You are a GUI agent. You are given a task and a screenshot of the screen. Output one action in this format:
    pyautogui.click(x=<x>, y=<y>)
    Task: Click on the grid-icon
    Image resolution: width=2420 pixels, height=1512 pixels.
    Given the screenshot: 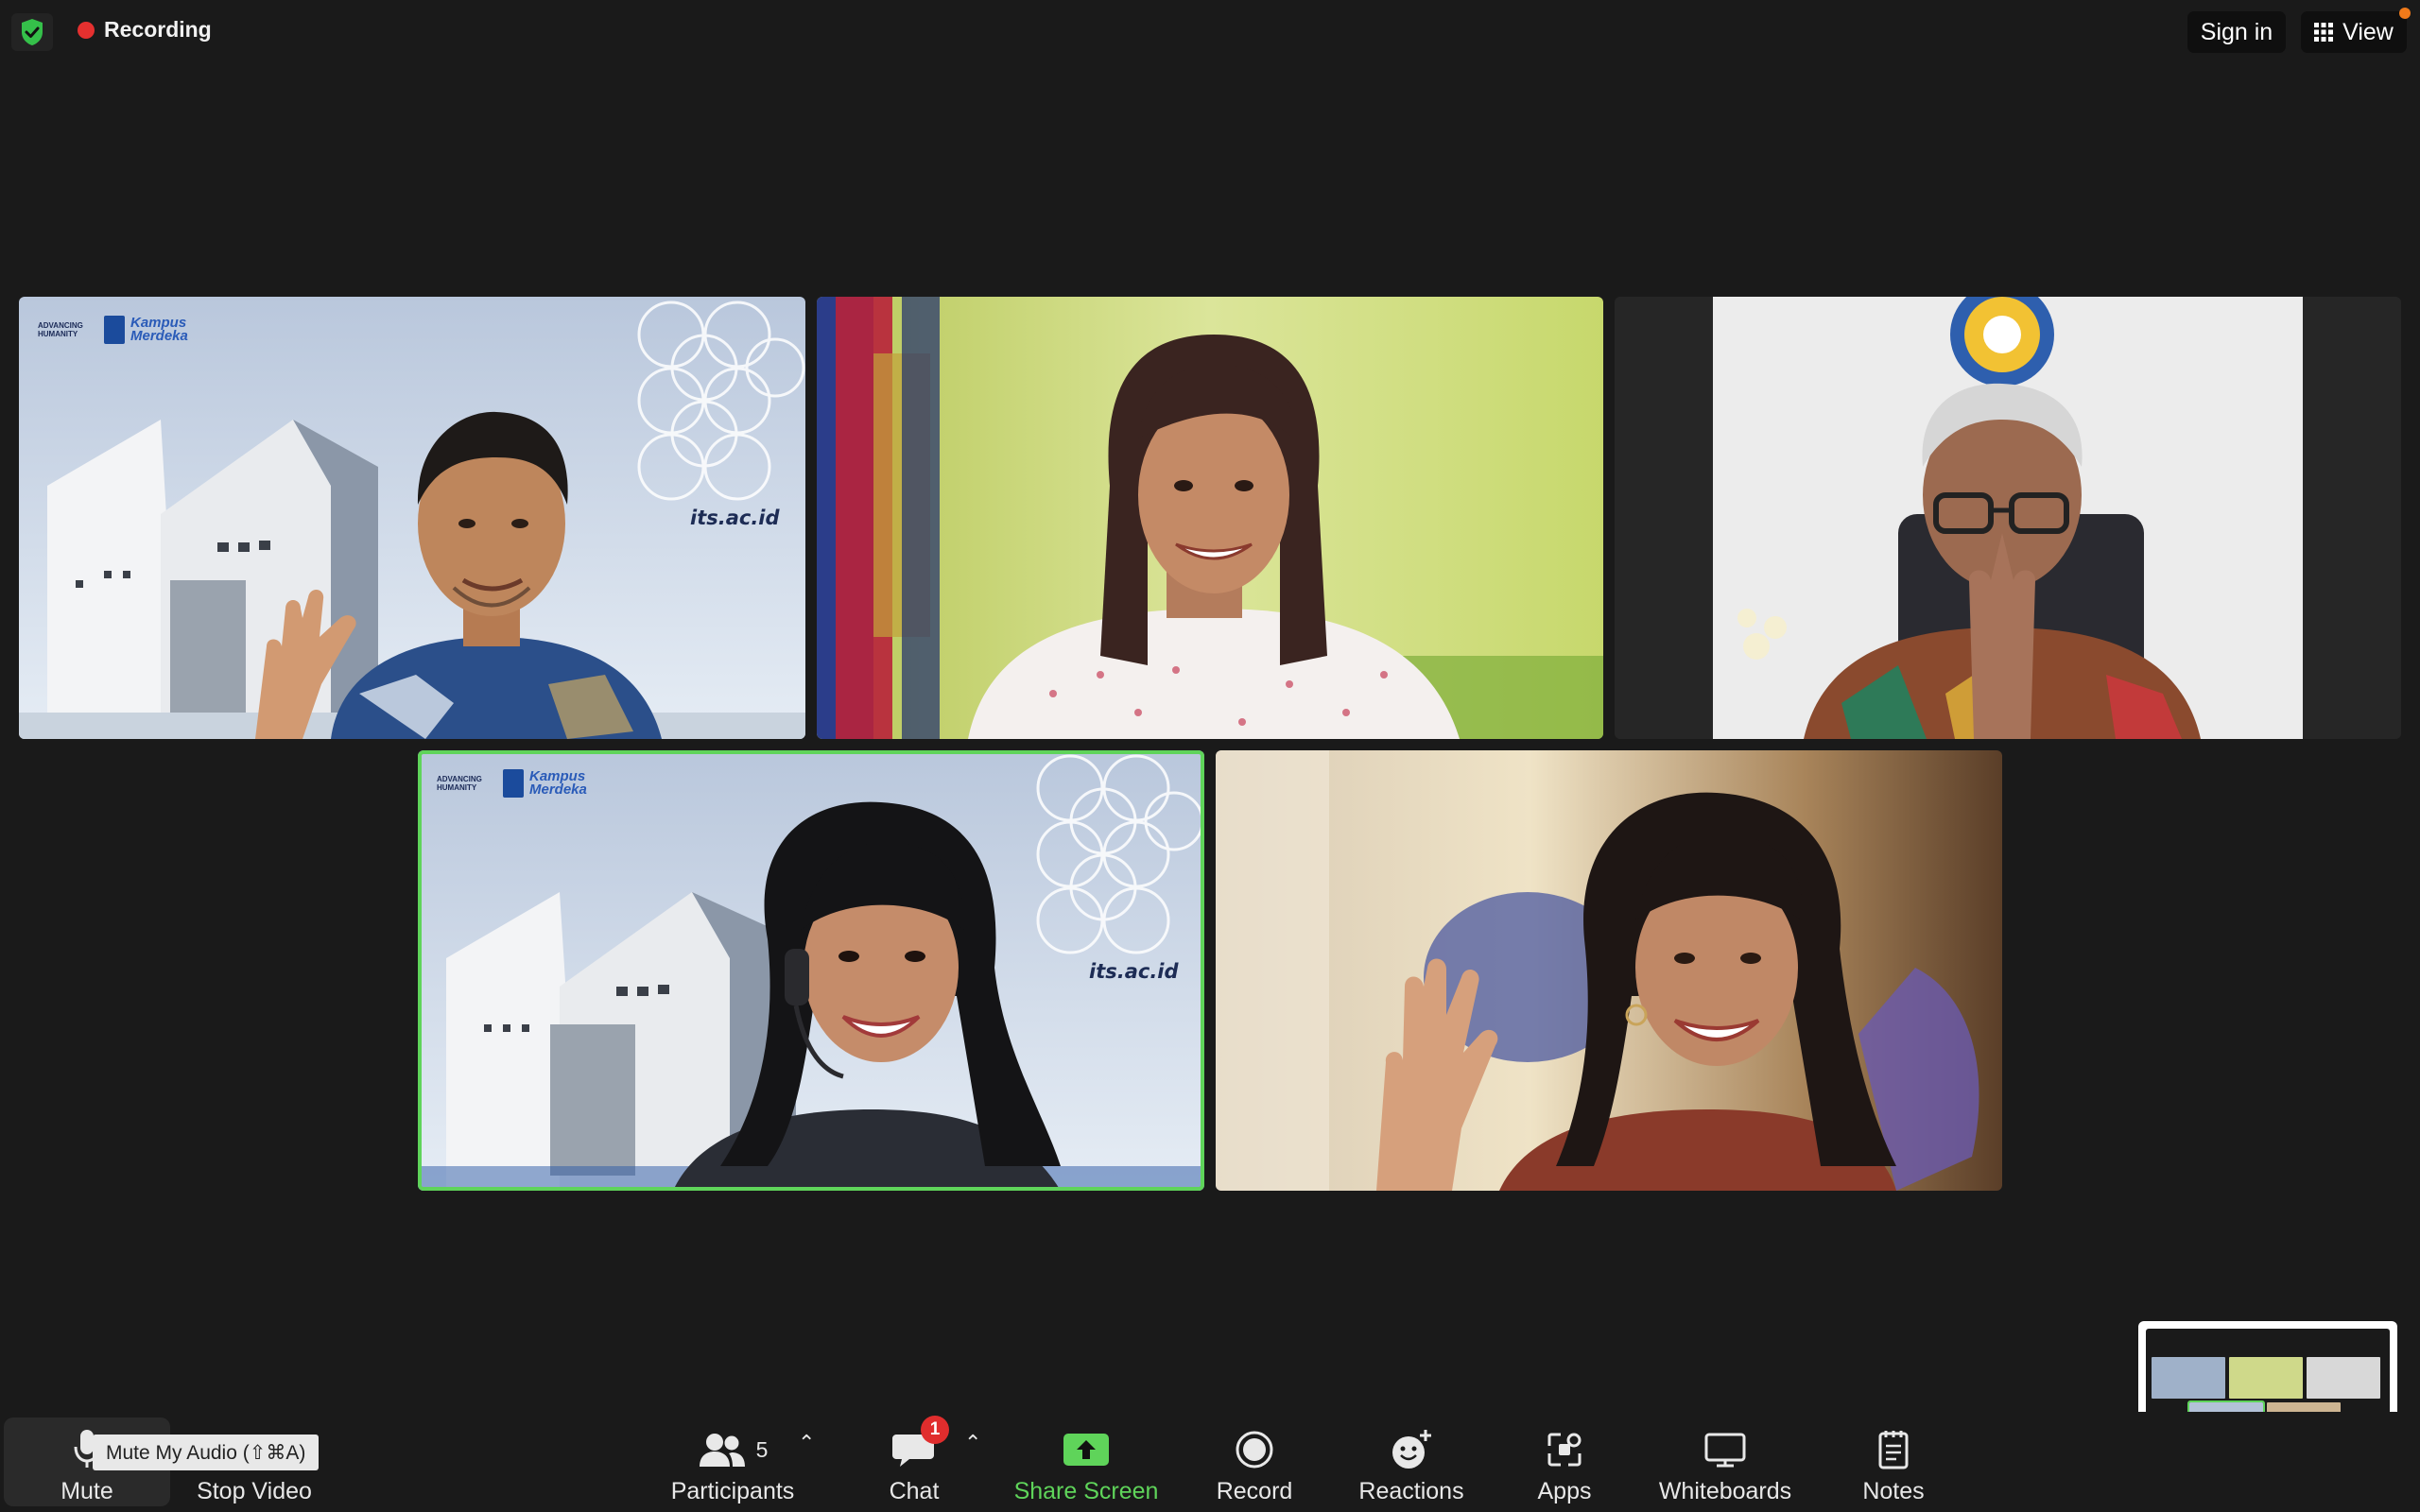 What is the action you would take?
    pyautogui.click(x=2324, y=32)
    